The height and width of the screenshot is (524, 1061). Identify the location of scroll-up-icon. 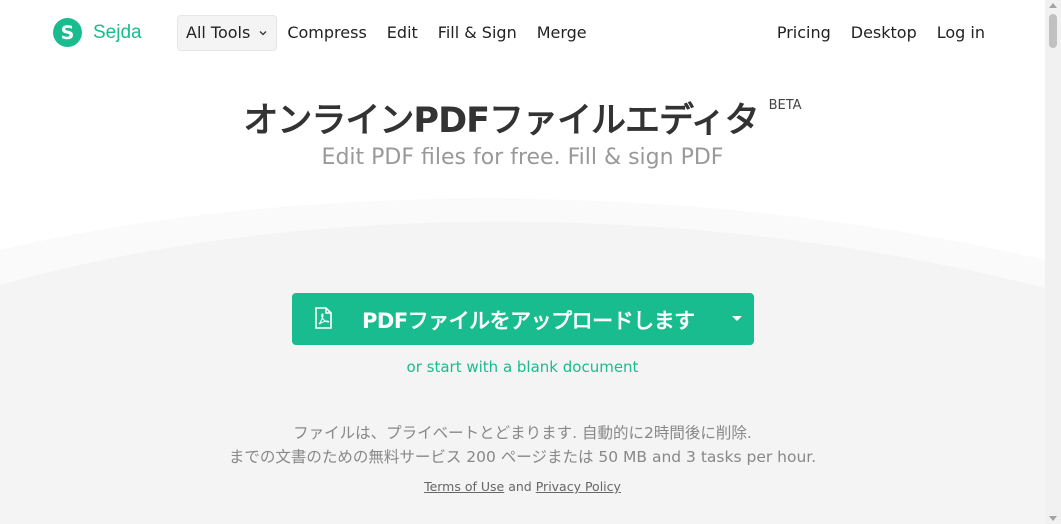
(1053, 5).